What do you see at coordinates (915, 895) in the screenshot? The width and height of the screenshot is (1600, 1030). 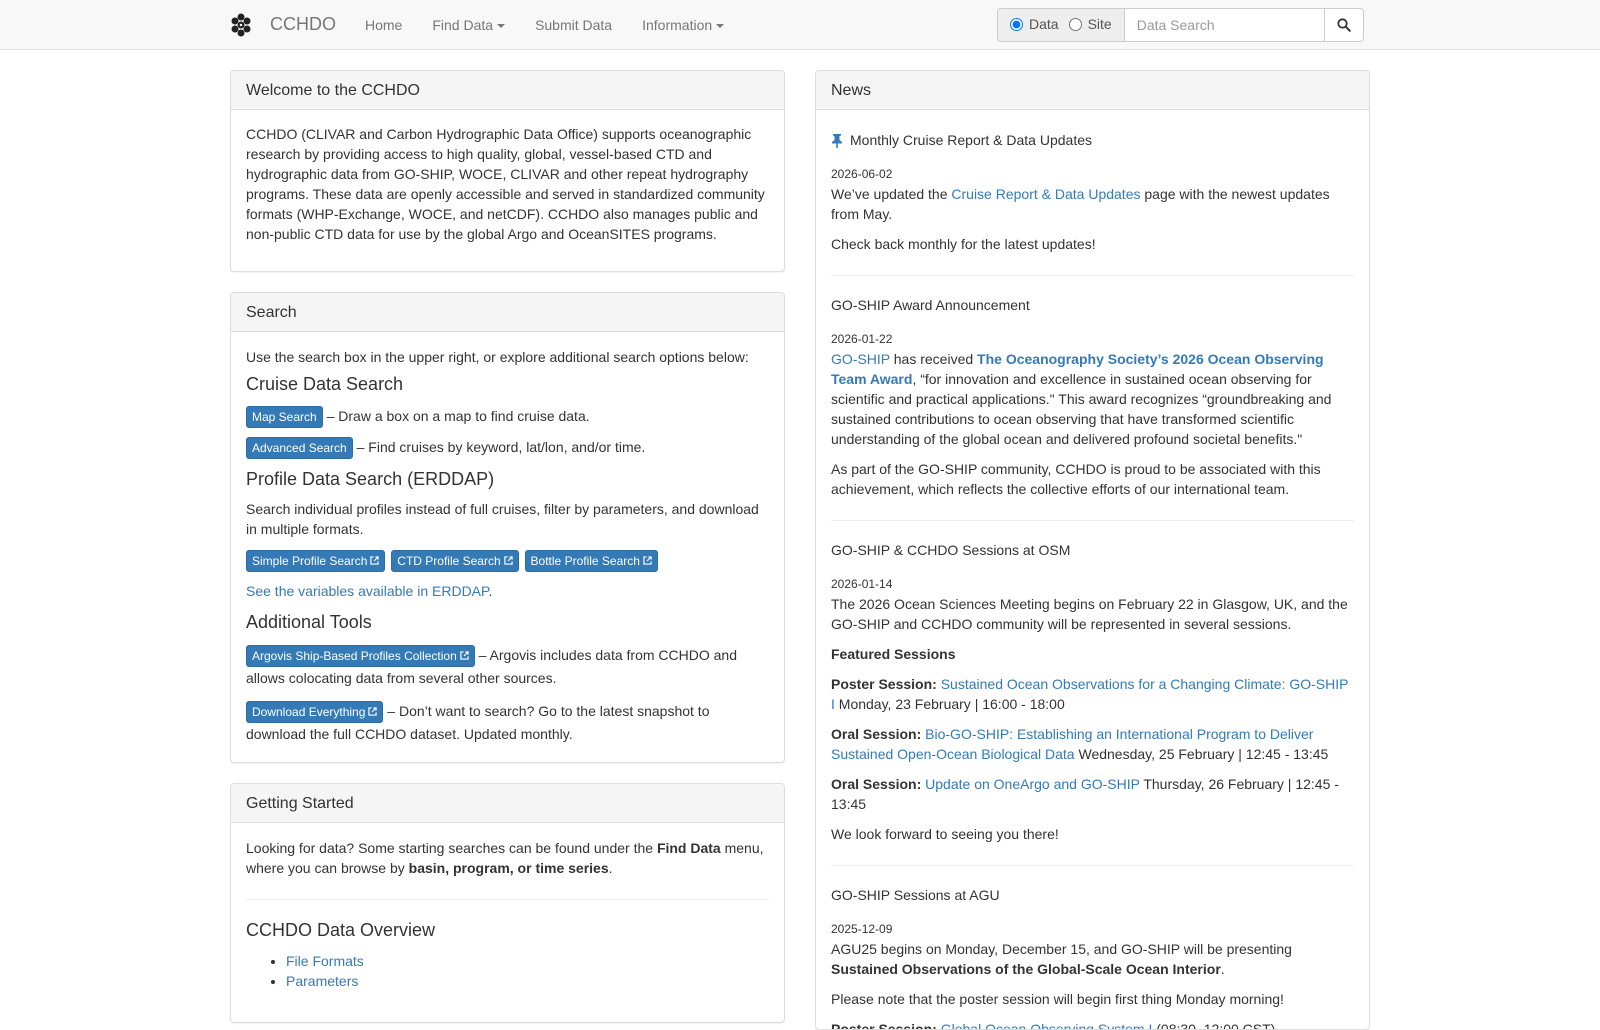 I see `news-item-title: GO-SHIP Sessions at AGU` at bounding box center [915, 895].